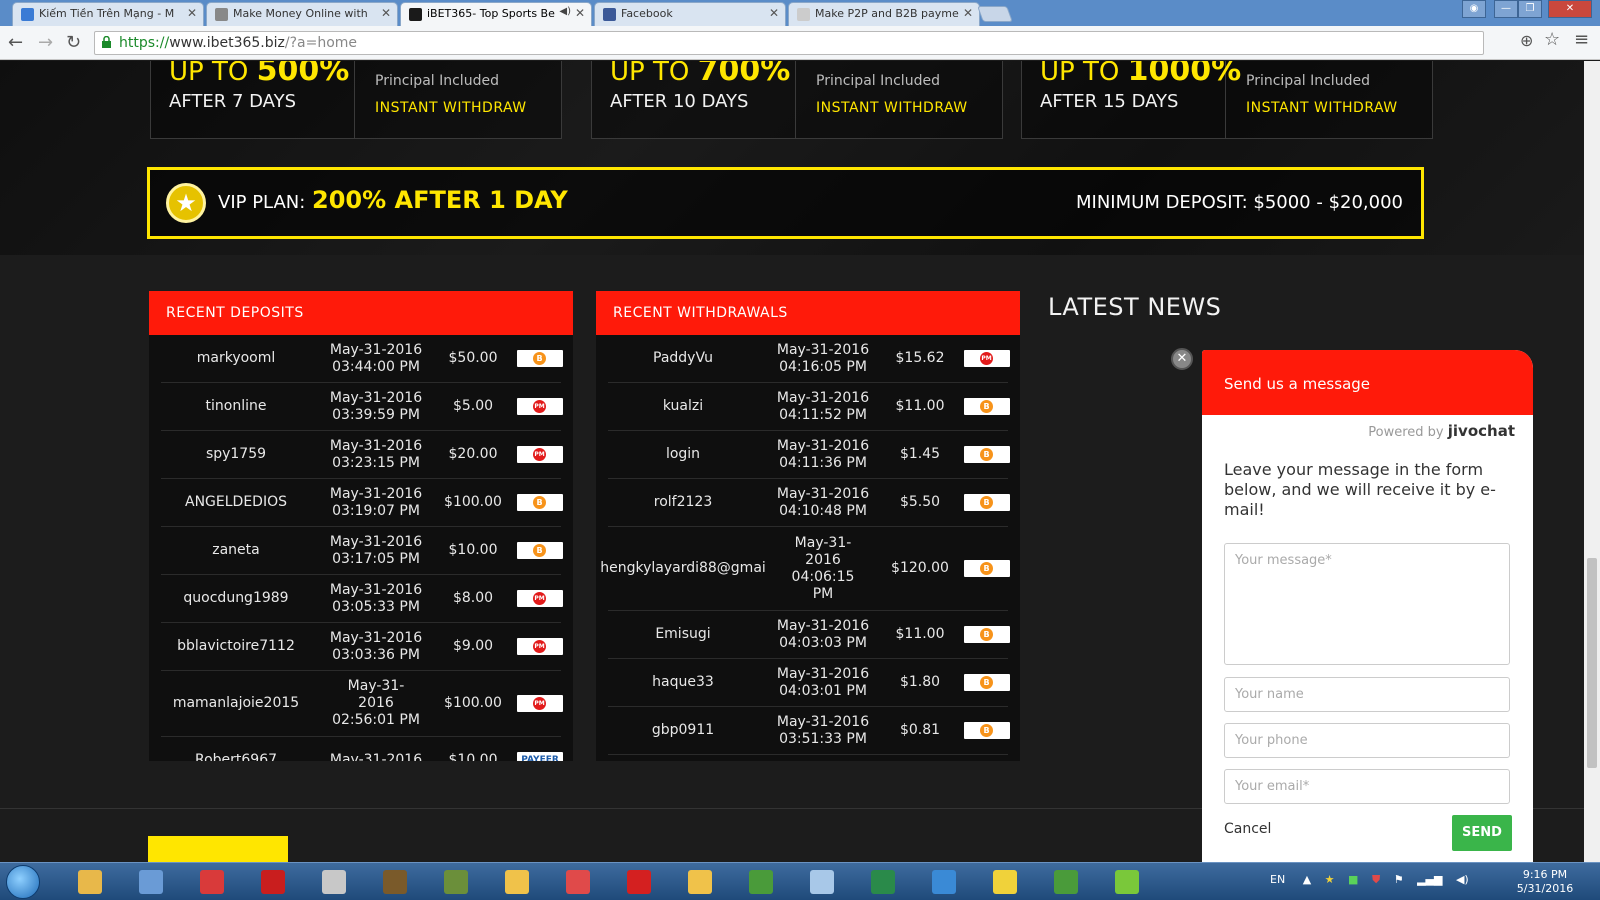 This screenshot has height=900, width=1600. I want to click on taskbar-gta-app-button, so click(456, 882).